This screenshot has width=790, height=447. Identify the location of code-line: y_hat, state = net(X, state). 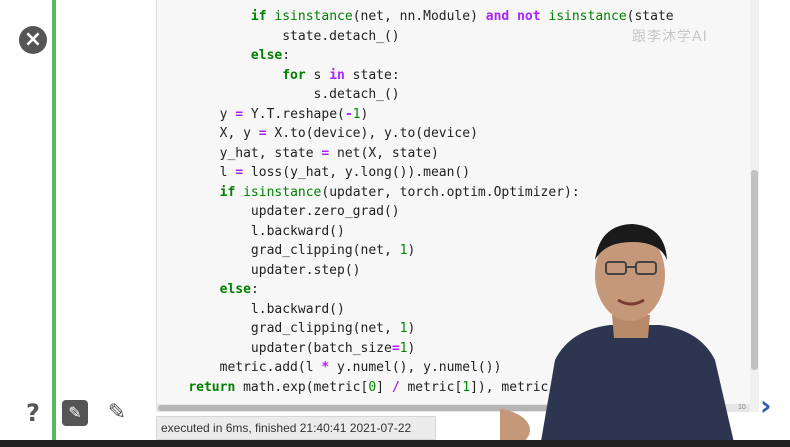
(415, 154).